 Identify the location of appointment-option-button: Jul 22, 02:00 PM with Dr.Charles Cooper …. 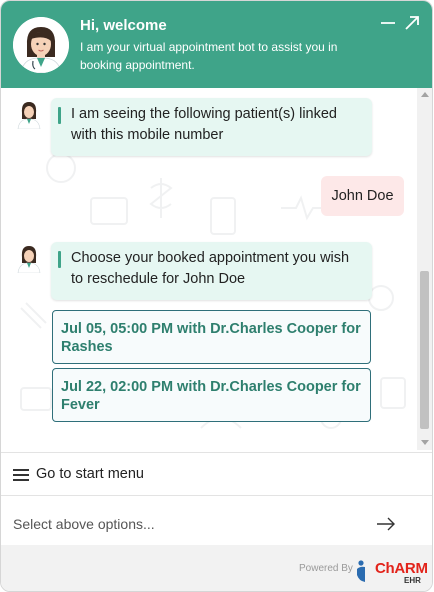
(211, 395).